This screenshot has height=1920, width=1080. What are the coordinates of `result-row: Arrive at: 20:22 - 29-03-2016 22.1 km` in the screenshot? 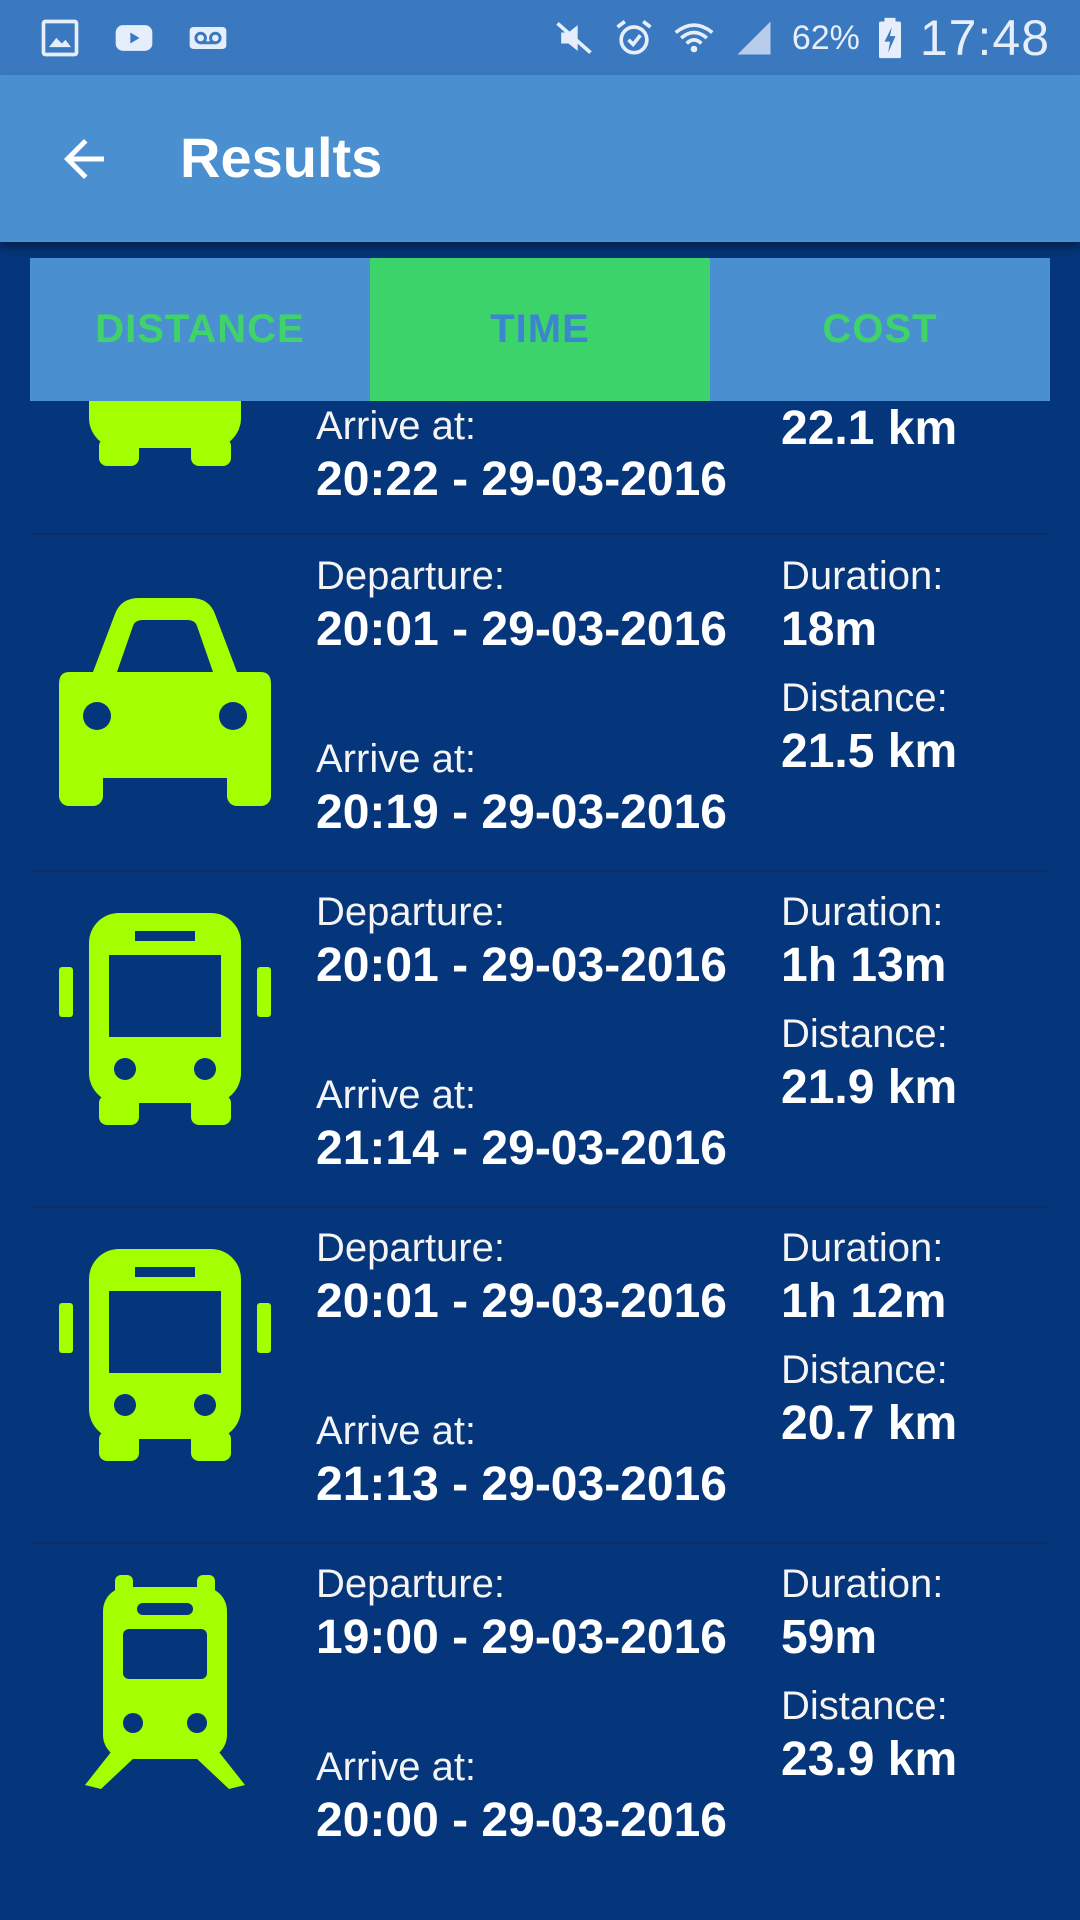 It's located at (540, 468).